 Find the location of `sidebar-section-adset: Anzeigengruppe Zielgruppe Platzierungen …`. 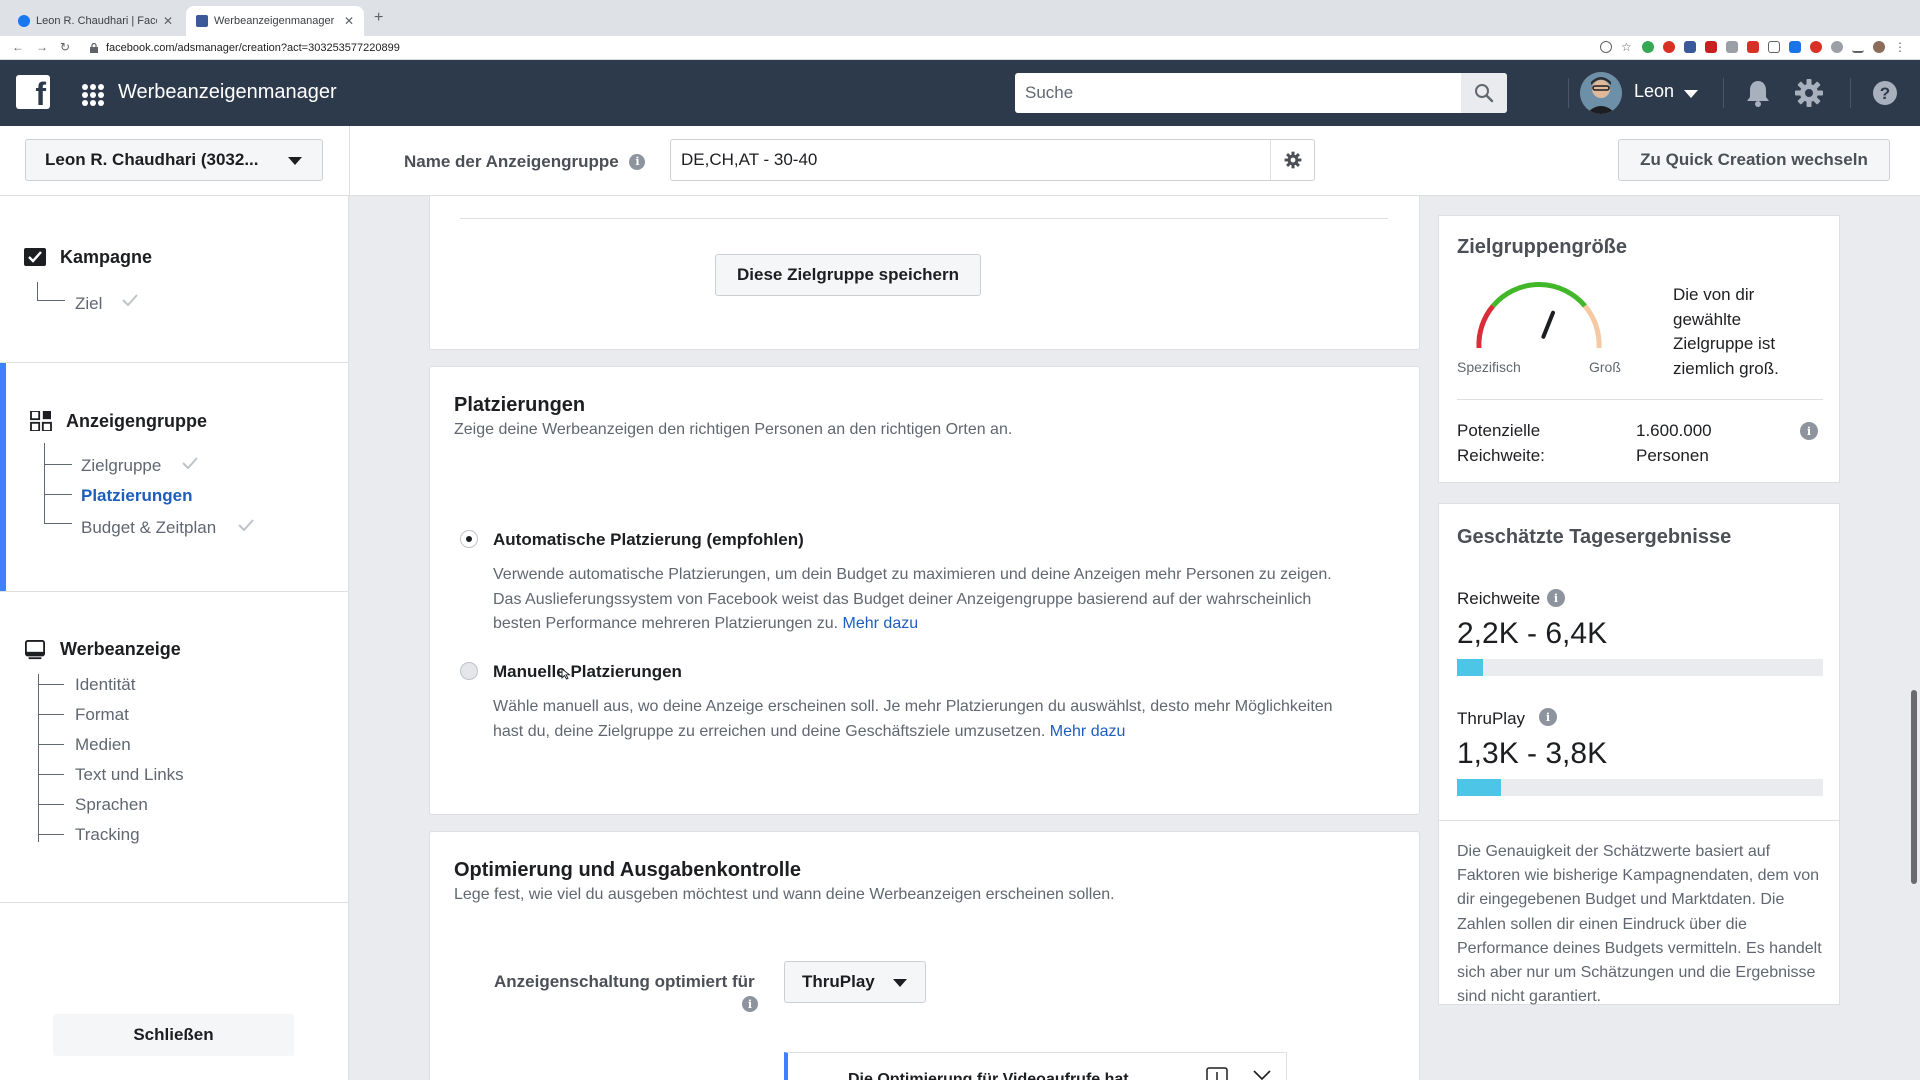

sidebar-section-adset: Anzeigengruppe Zielgruppe Platzierungen … is located at coordinates (174, 477).